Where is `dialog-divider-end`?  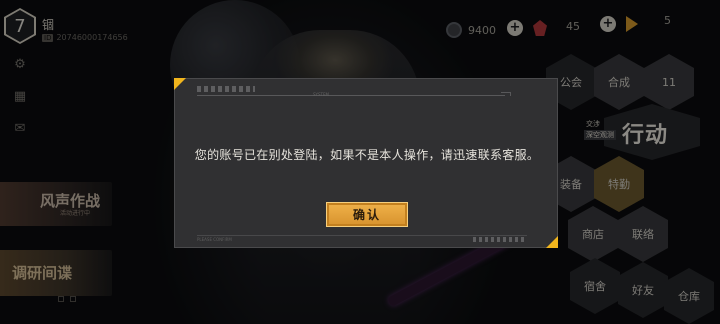 dialog-divider-end is located at coordinates (506, 94).